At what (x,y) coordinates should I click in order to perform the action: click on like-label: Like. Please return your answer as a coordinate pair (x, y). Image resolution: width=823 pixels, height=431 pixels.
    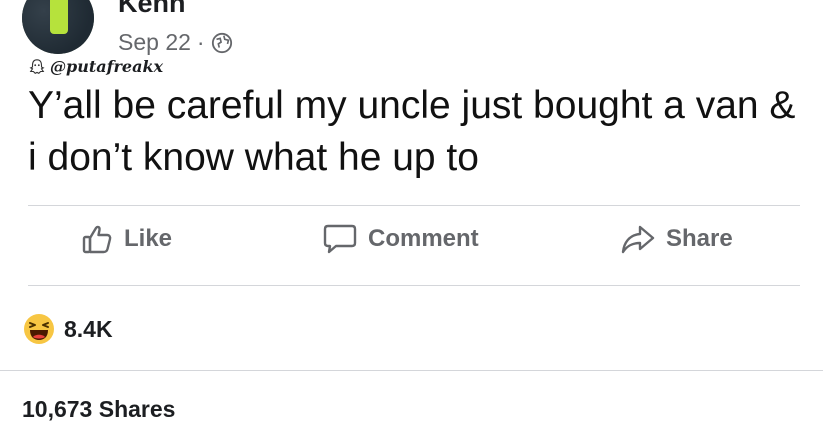
    Looking at the image, I should click on (148, 238).